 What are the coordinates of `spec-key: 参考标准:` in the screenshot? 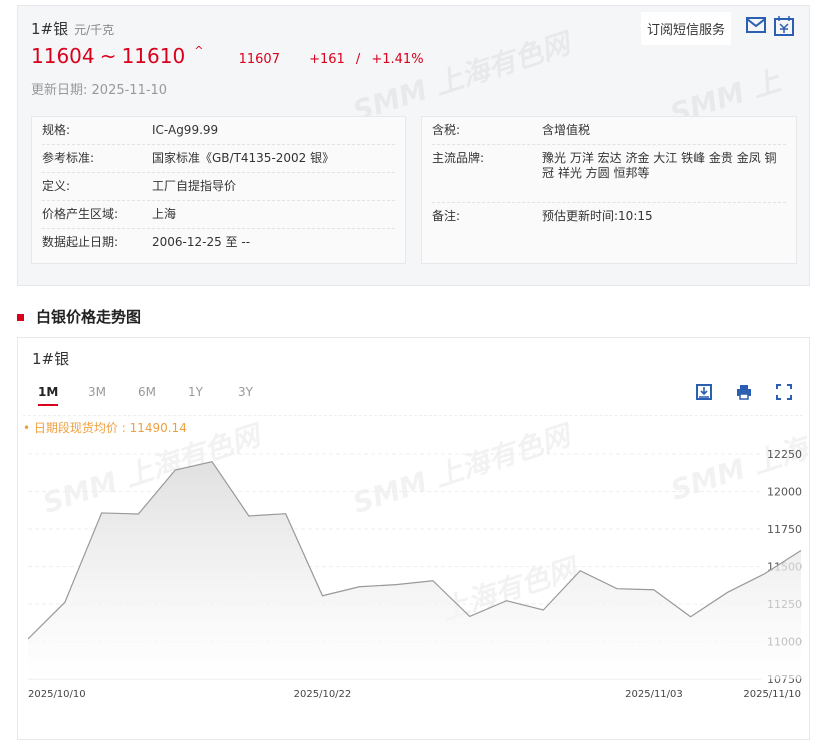 It's located at (68, 158).